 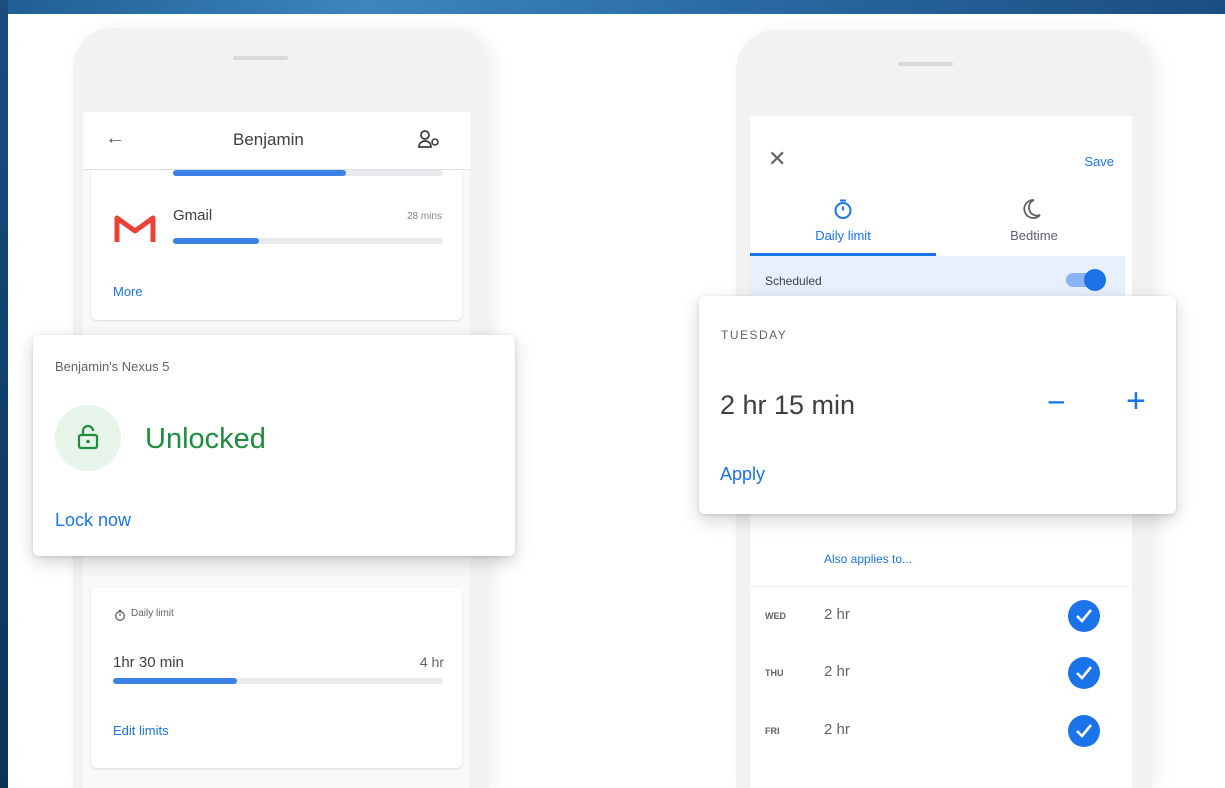 I want to click on increase-button: +, so click(x=1136, y=401).